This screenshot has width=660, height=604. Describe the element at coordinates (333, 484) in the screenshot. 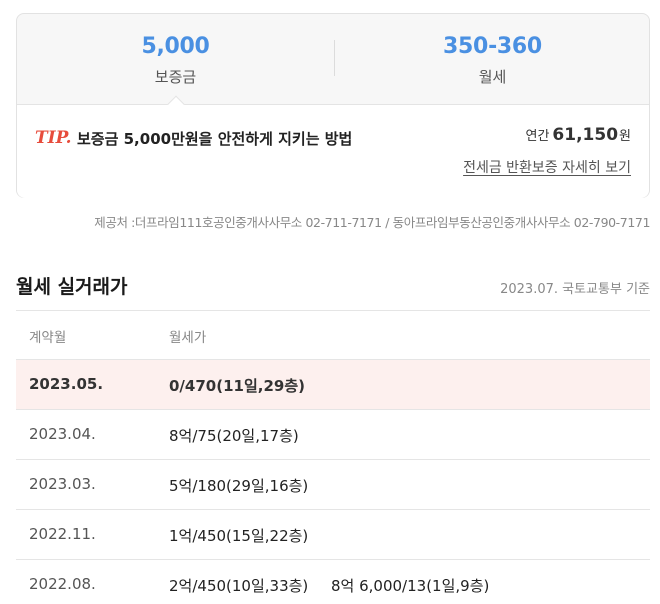

I see `table-row: 2023.03. 5억/180(29일,16층)` at that location.